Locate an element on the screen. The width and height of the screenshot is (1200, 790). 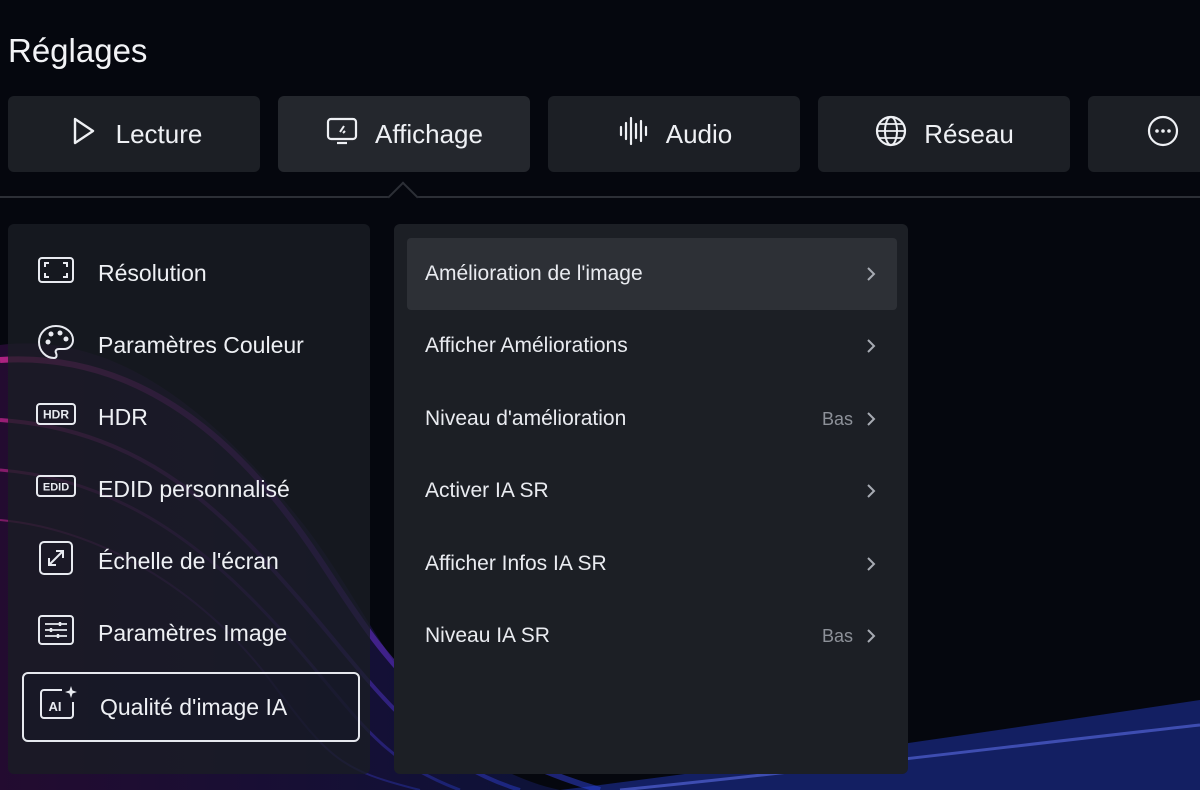
hdr-badge-text: HDR is located at coordinates (56, 415).